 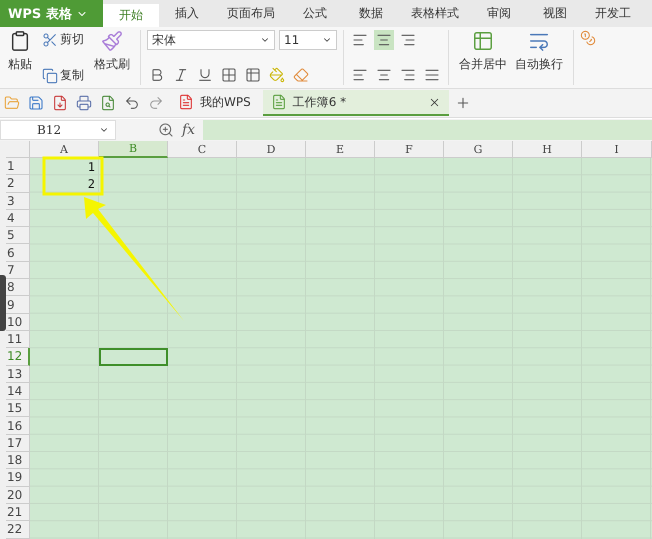 I want to click on underline-icon, so click(x=205, y=75).